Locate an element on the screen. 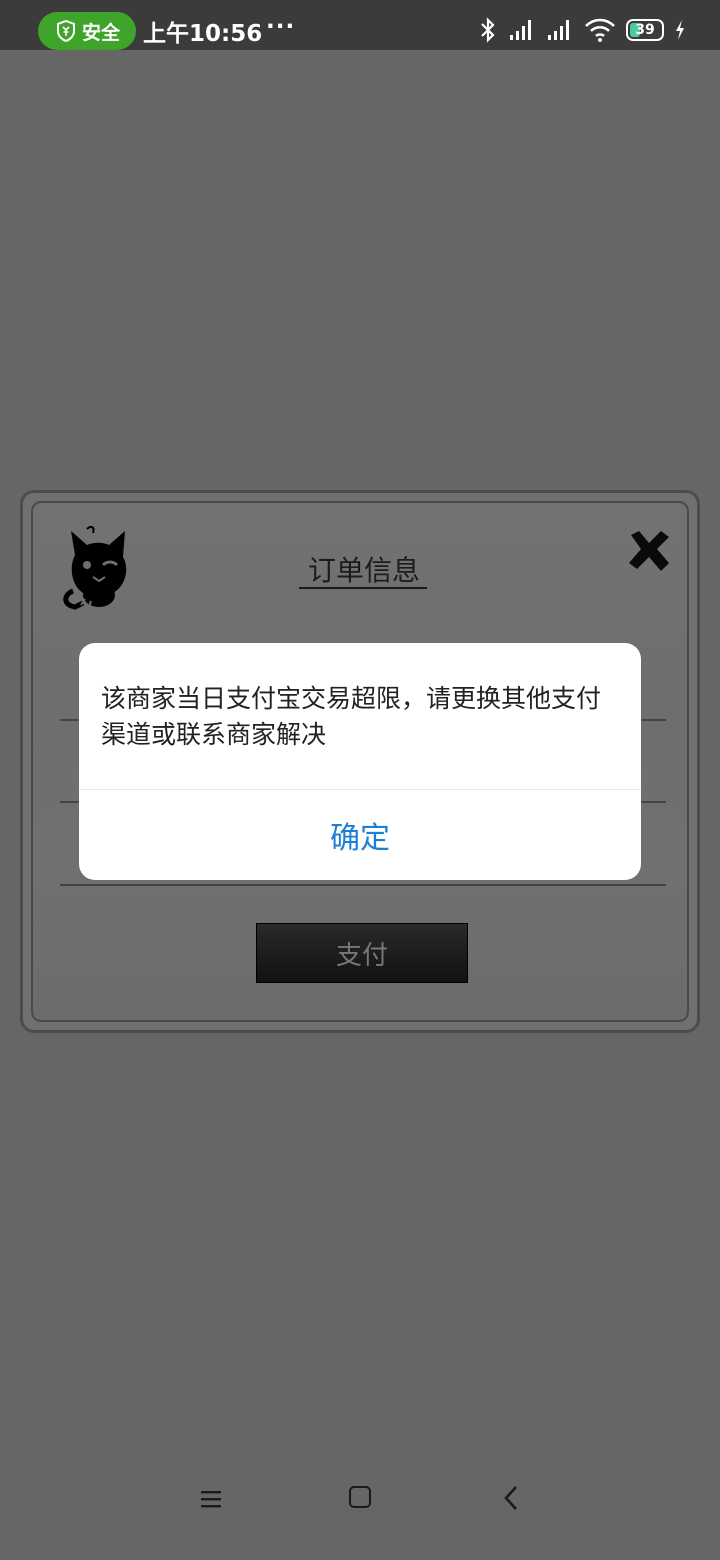 The image size is (720, 1560). menu-icon is located at coordinates (211, 1499).